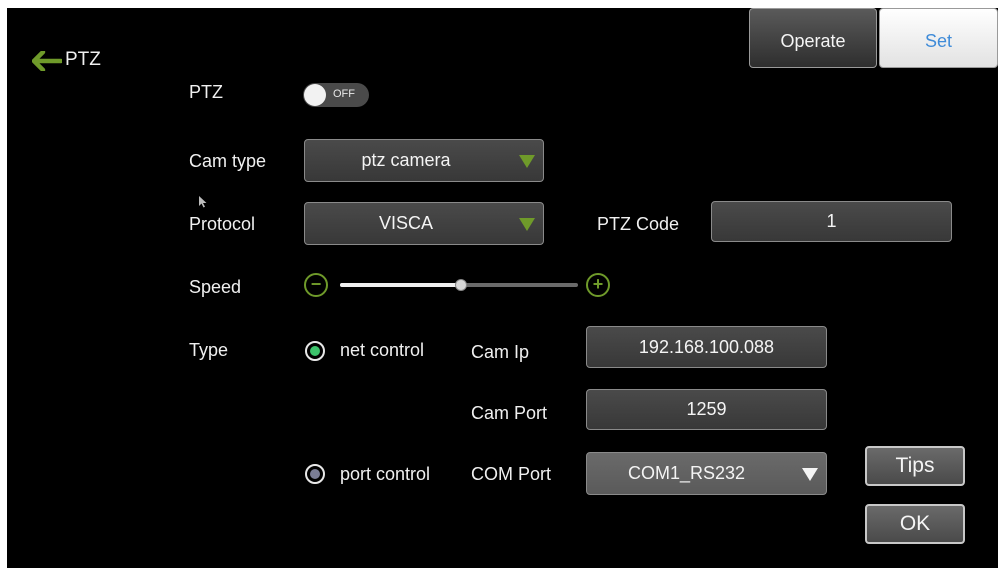 This screenshot has width=998, height=568. What do you see at coordinates (222, 224) in the screenshot?
I see `protocol-label: Protocol` at bounding box center [222, 224].